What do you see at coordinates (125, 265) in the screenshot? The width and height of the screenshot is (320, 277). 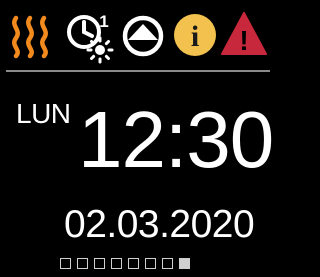 I see `page-indicator` at bounding box center [125, 265].